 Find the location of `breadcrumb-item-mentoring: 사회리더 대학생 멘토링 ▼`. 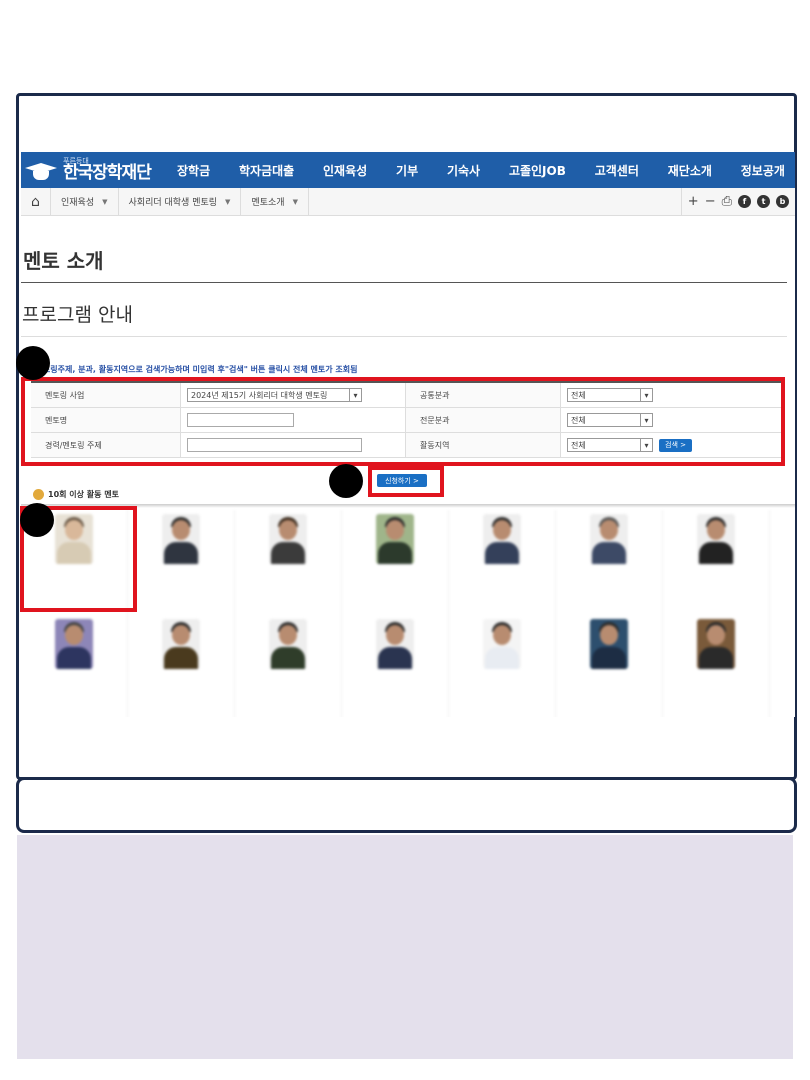

breadcrumb-item-mentoring: 사회리더 대학생 멘토링 ▼ is located at coordinates (180, 201).